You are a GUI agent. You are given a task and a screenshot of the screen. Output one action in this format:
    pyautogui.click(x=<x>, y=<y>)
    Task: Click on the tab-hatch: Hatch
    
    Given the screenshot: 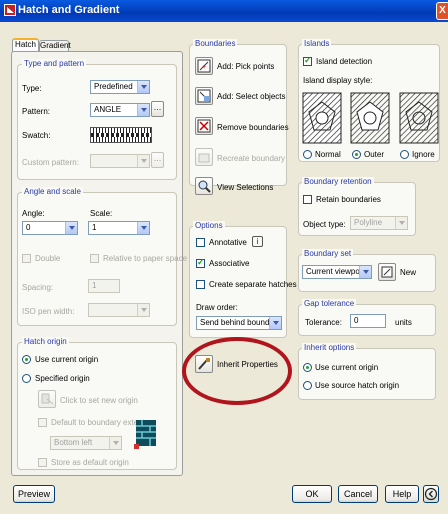 What is the action you would take?
    pyautogui.click(x=25, y=45)
    